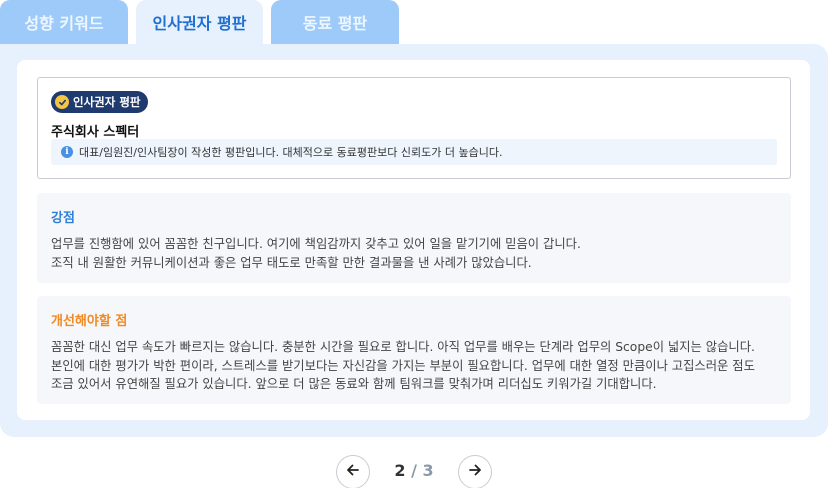 The image size is (828, 488). I want to click on page-indicator: 2 / 3, so click(414, 470).